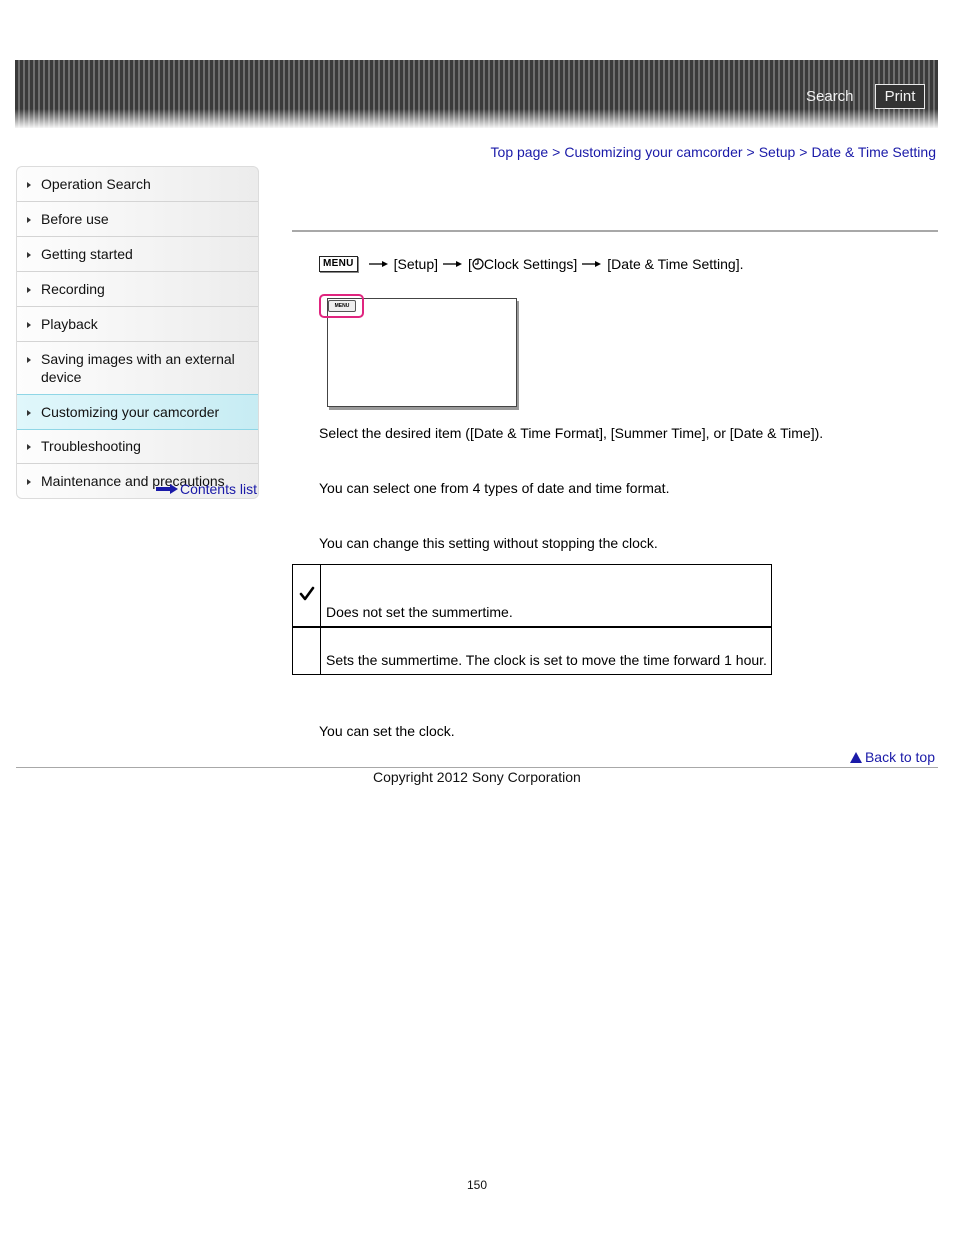  What do you see at coordinates (830, 96) in the screenshot?
I see `search-link: Search` at bounding box center [830, 96].